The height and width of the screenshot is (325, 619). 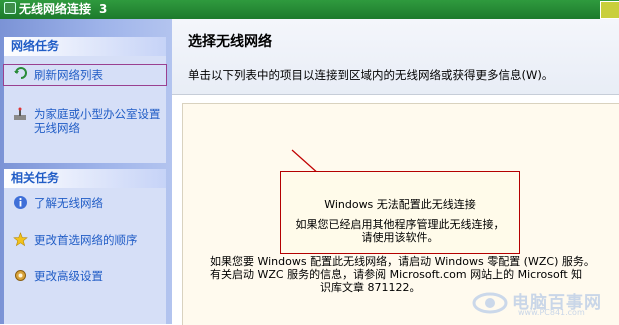 I want to click on error-message-text: 如果您已经启用其他程序管理此无线连接， 请使用该软件。, so click(x=400, y=231).